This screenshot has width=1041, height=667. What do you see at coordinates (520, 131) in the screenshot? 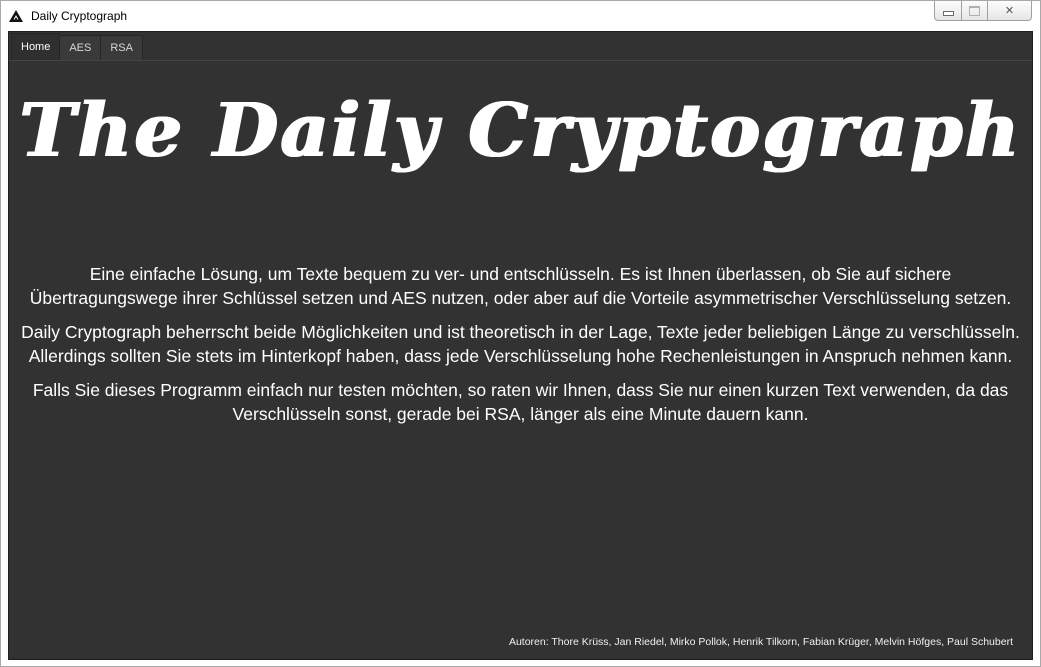
I see `masthead-title: The Daily Cryptograph` at bounding box center [520, 131].